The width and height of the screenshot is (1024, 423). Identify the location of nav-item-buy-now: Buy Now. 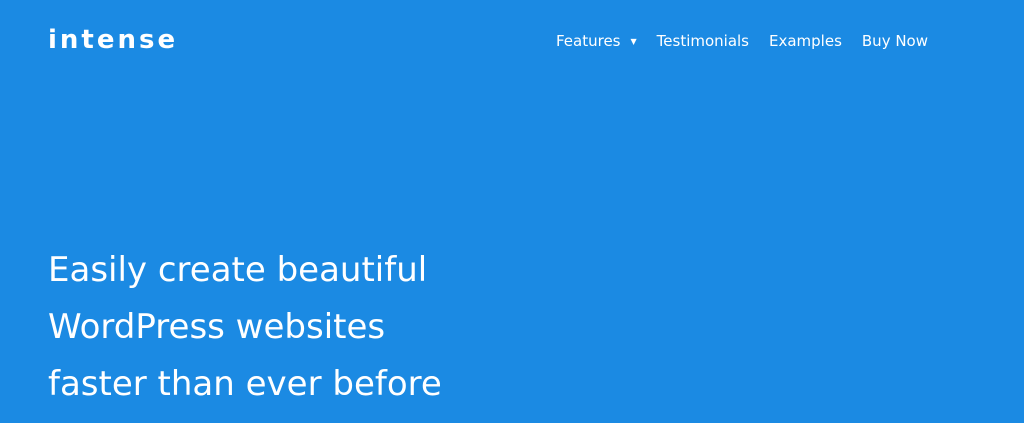
(895, 41).